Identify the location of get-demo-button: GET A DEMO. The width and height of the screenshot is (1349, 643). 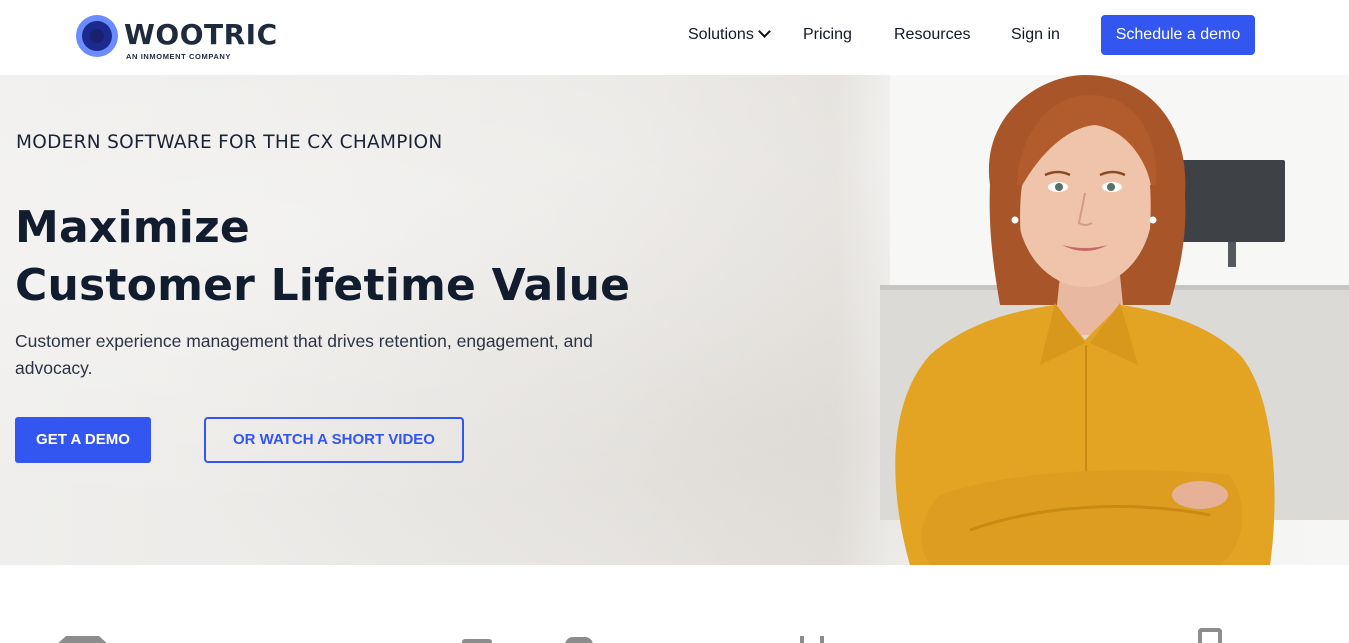
(83, 440).